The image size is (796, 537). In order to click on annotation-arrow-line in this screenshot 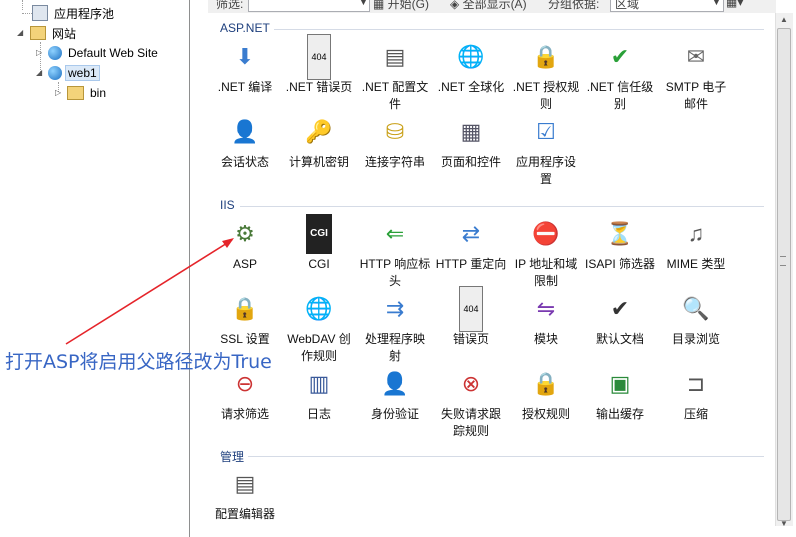, I will do `click(149, 292)`.